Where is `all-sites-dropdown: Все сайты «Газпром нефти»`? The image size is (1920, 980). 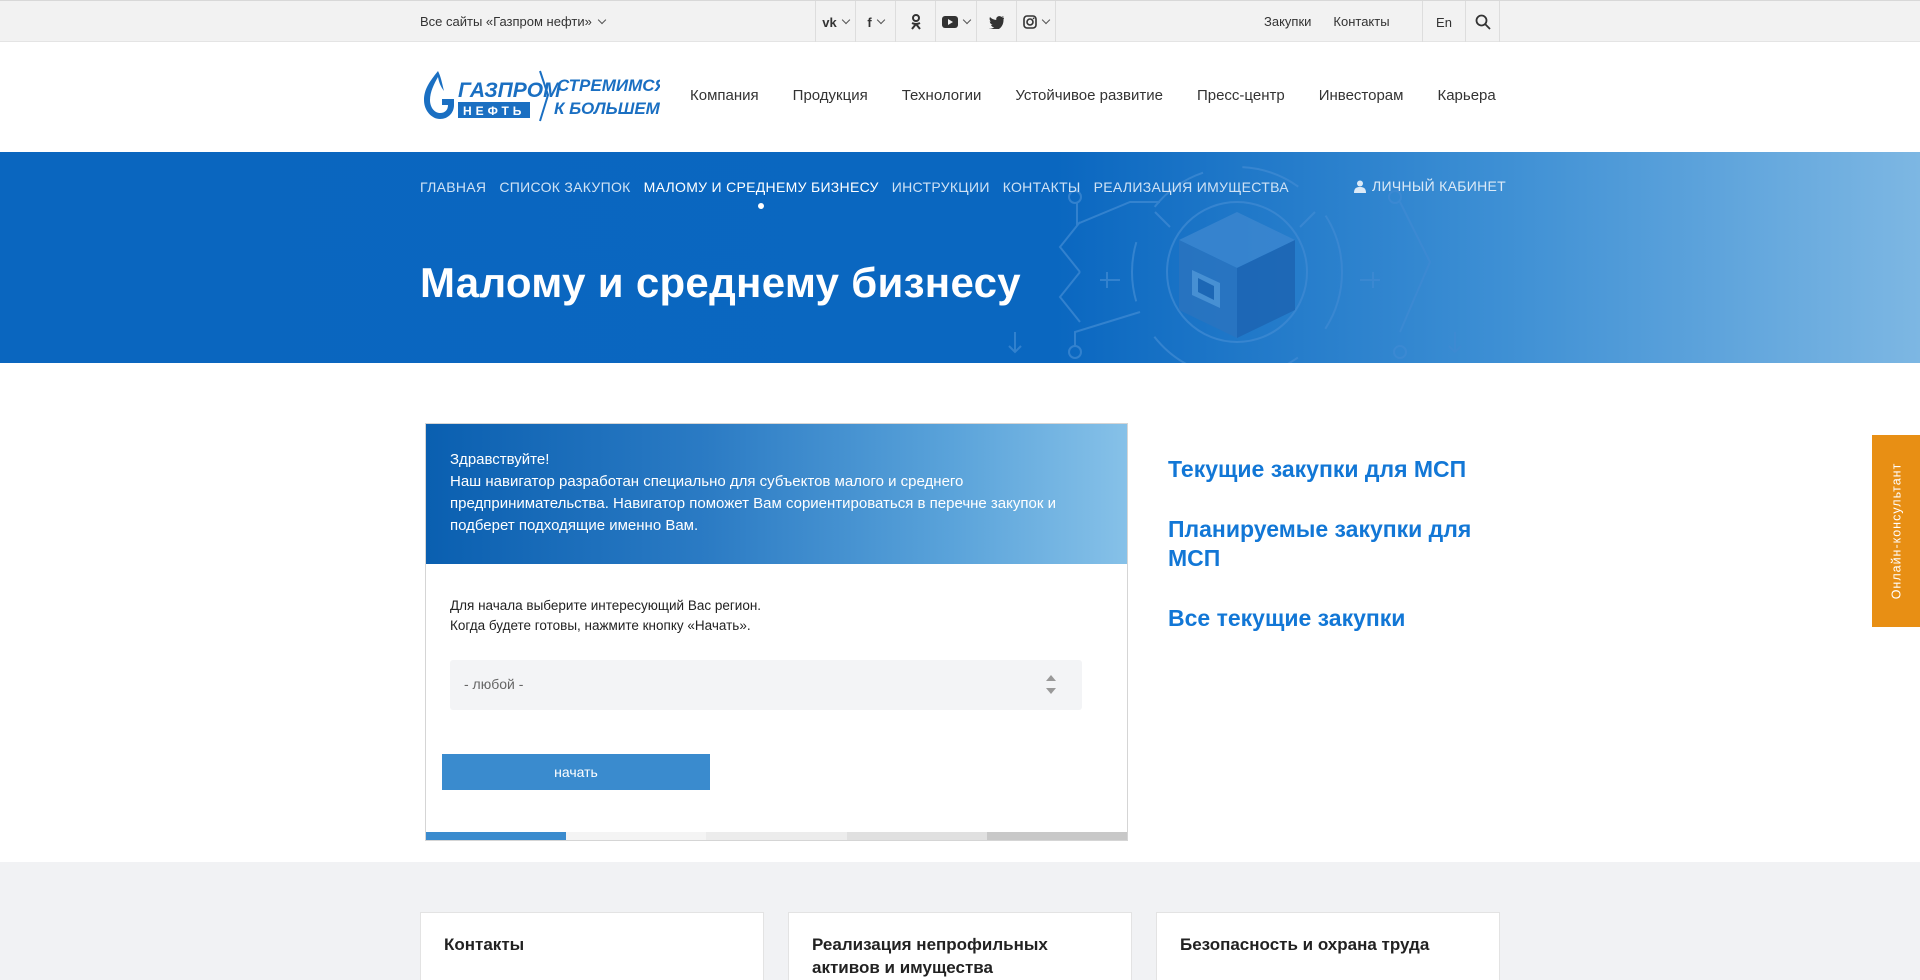
all-sites-dropdown: Все сайты «Газпром нефти» is located at coordinates (513, 21).